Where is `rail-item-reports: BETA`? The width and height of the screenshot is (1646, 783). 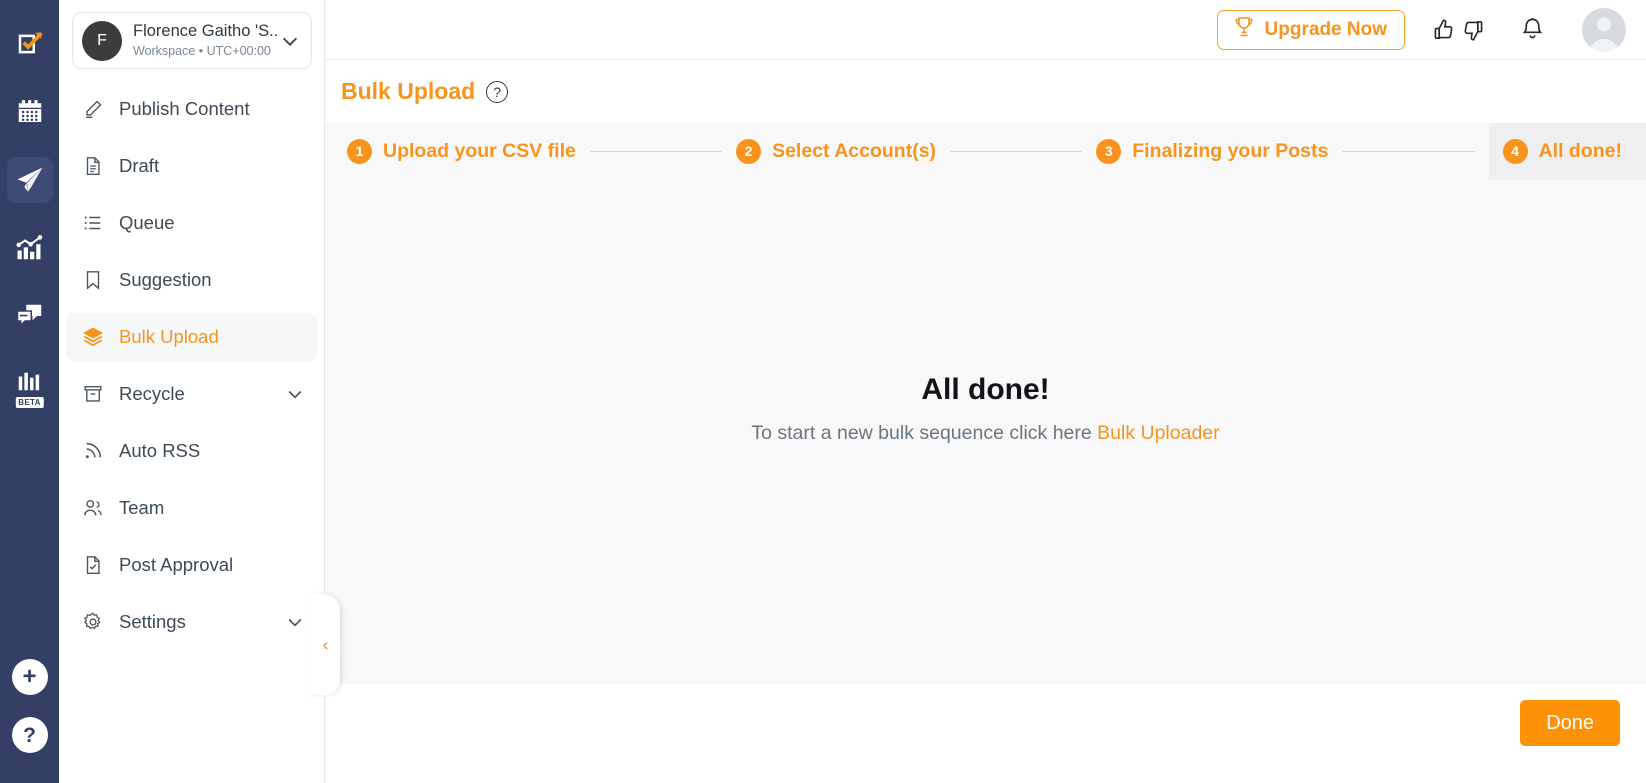 rail-item-reports: BETA is located at coordinates (29, 384).